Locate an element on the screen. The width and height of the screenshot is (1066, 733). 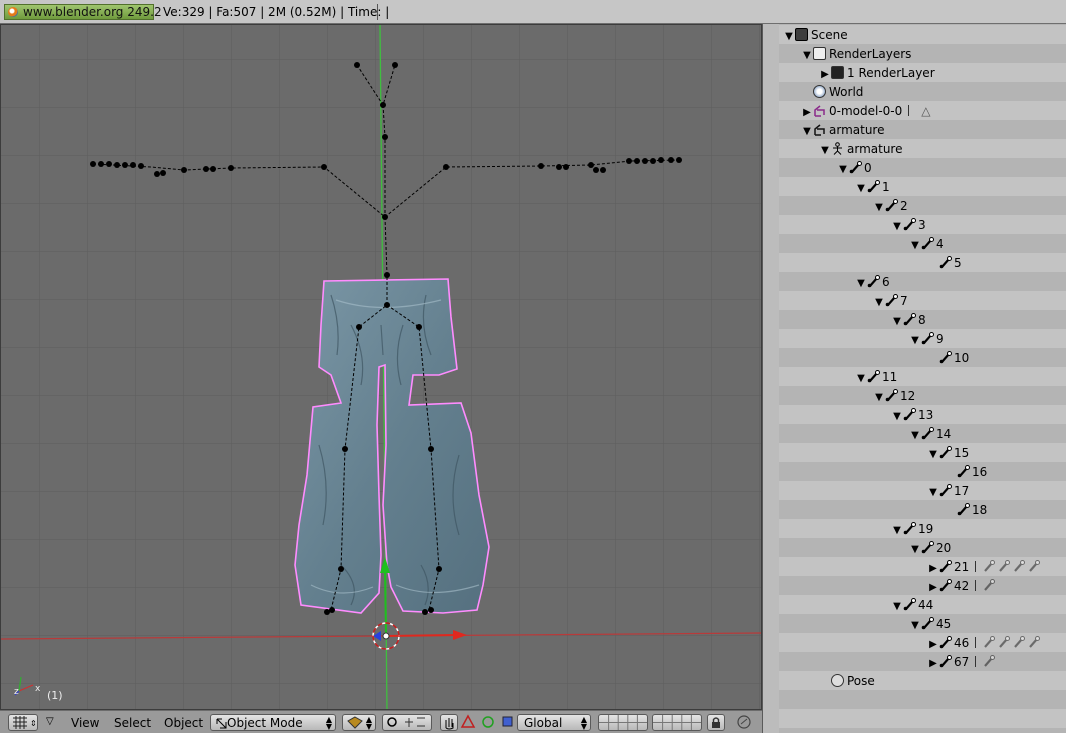
render-preview-button is located at coordinates (744, 722).